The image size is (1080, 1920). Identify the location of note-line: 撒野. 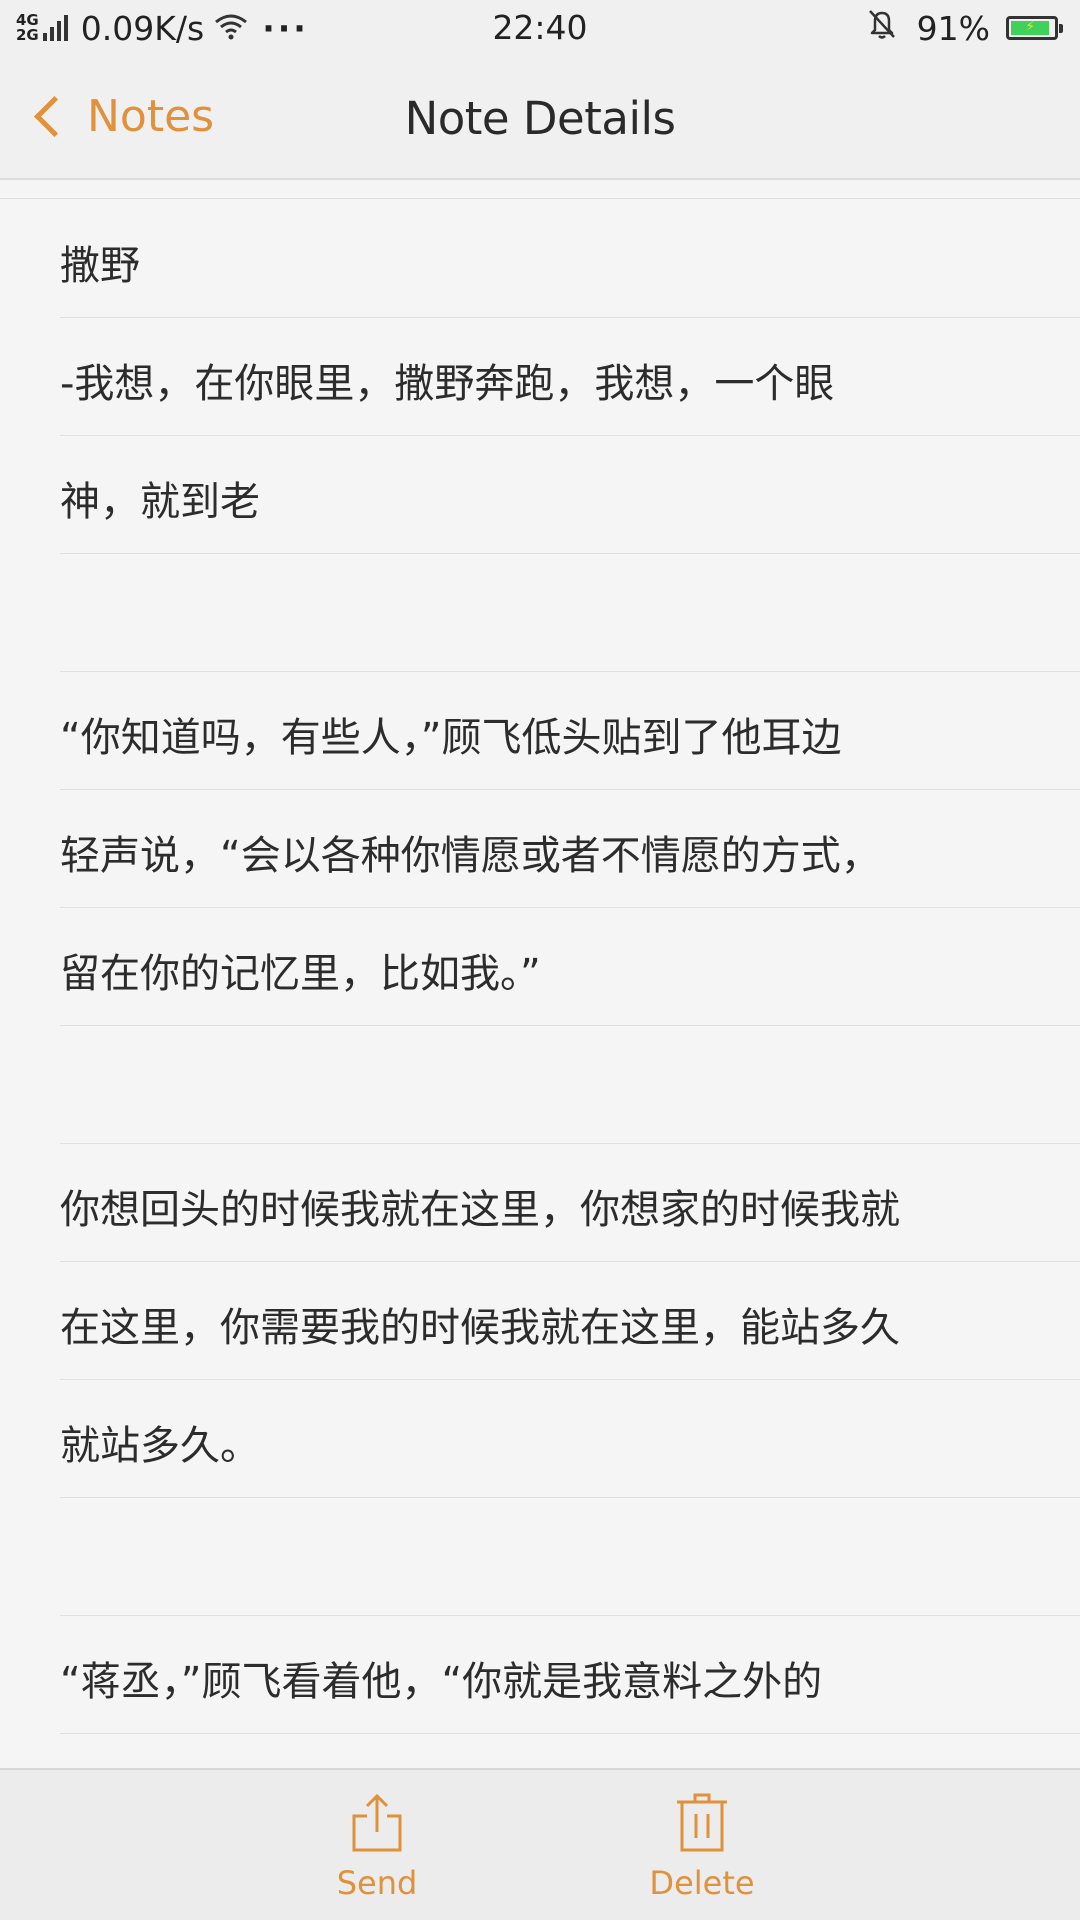
(570, 259).